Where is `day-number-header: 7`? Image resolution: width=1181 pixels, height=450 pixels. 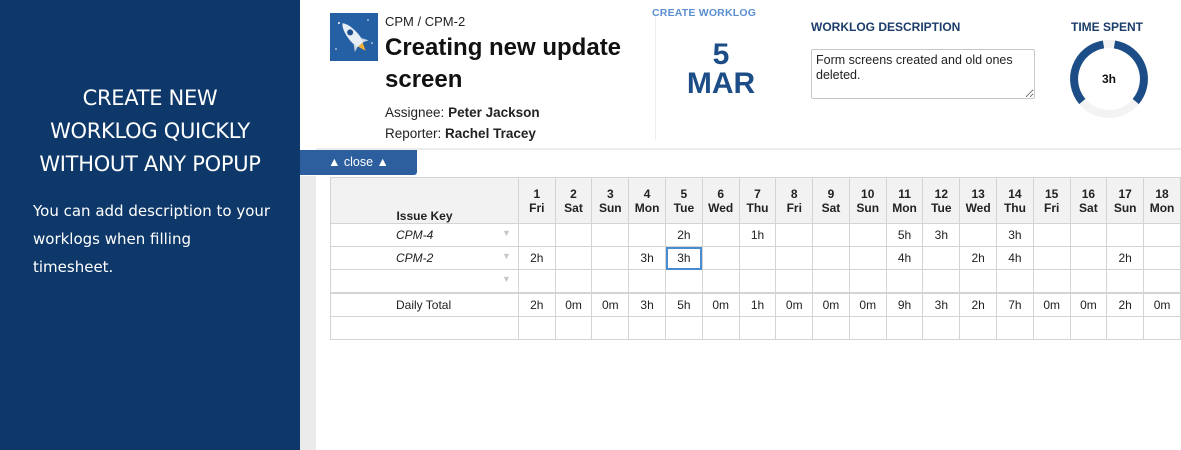 day-number-header: 7 is located at coordinates (757, 189).